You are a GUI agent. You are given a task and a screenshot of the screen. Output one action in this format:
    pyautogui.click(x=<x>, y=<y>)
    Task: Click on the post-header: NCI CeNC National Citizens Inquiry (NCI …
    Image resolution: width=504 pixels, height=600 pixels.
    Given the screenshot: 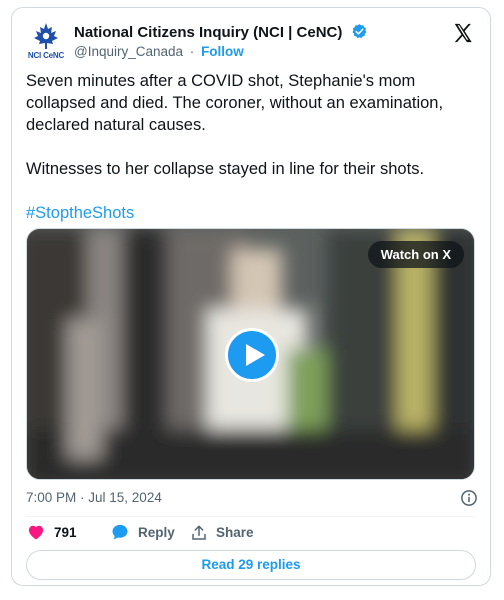 What is the action you would take?
    pyautogui.click(x=251, y=43)
    